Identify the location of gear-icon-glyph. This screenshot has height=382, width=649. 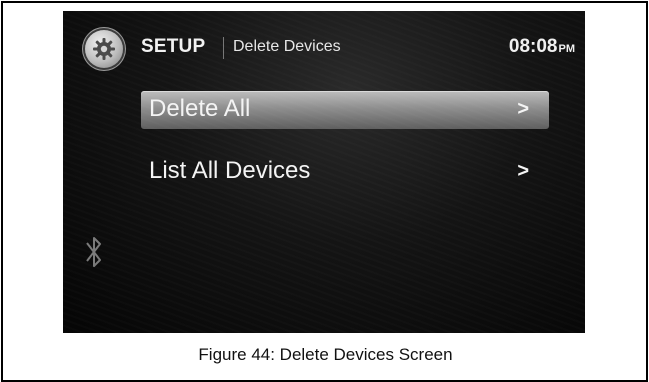
(104, 49).